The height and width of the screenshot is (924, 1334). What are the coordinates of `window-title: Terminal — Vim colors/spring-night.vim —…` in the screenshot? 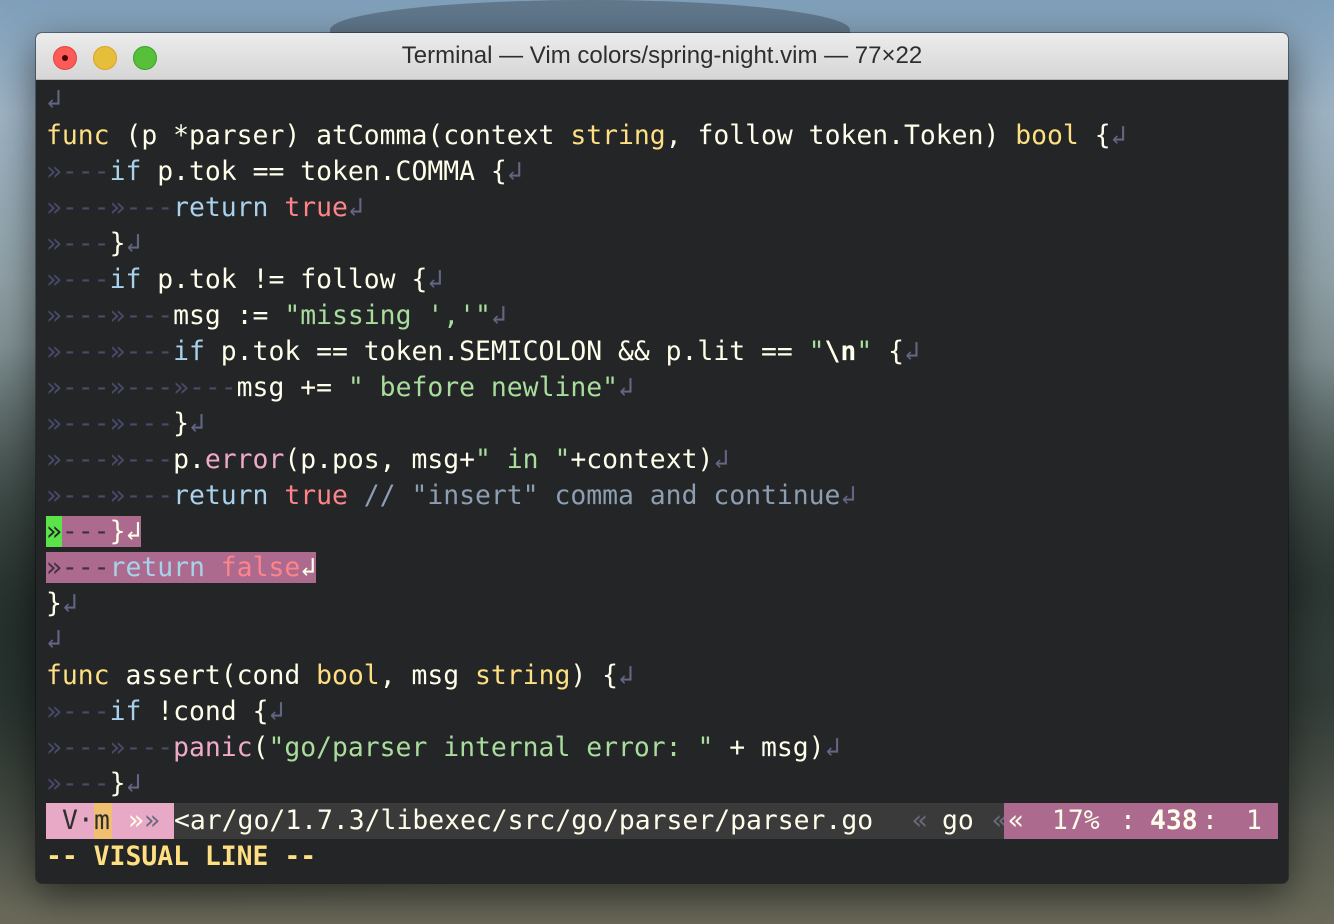 It's located at (662, 55).